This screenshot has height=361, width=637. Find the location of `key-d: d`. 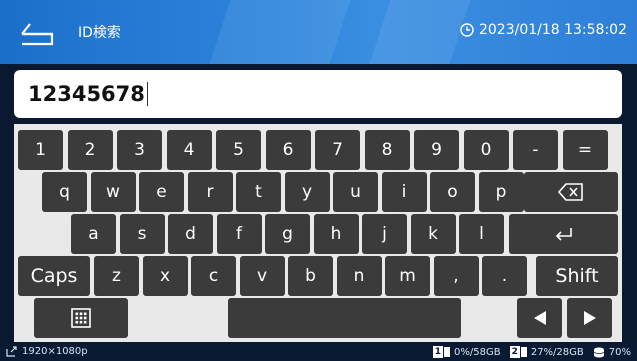

key-d: d is located at coordinates (190, 234).